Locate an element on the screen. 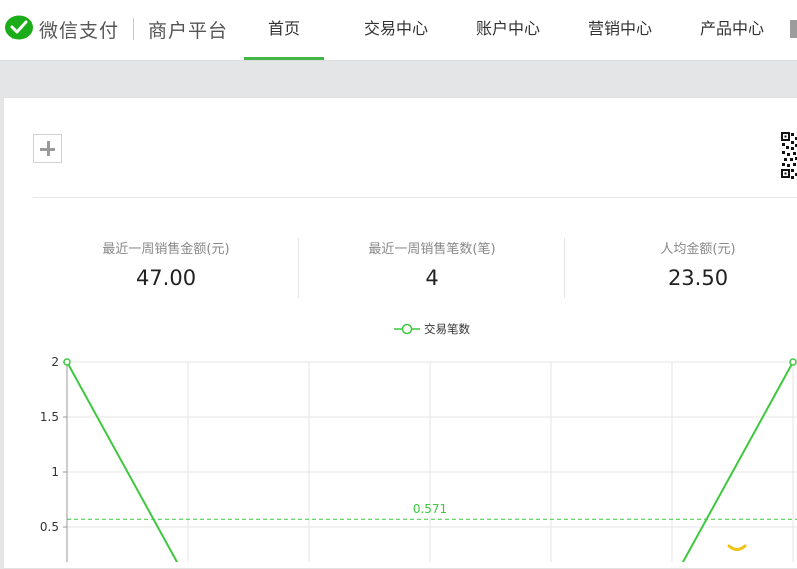  stat-weekly-sales-amount: 最近一周销售金额(元) 47.00 is located at coordinates (166, 264).